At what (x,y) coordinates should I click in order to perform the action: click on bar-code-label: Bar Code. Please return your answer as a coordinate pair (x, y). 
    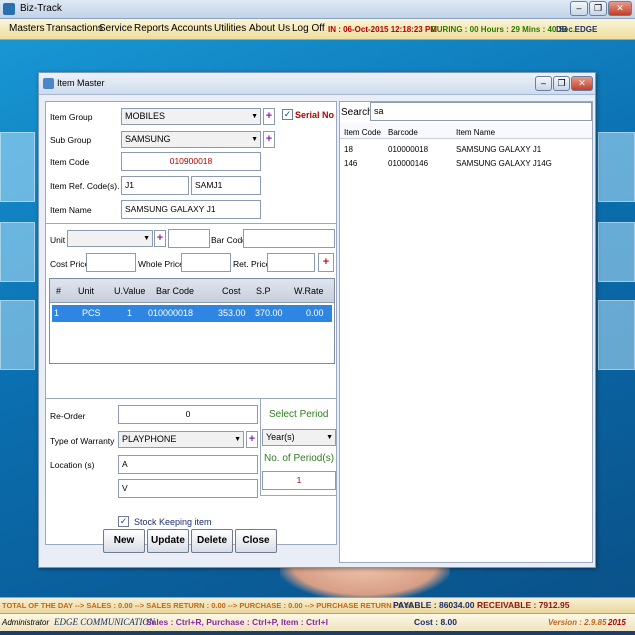
    Looking at the image, I should click on (229, 240).